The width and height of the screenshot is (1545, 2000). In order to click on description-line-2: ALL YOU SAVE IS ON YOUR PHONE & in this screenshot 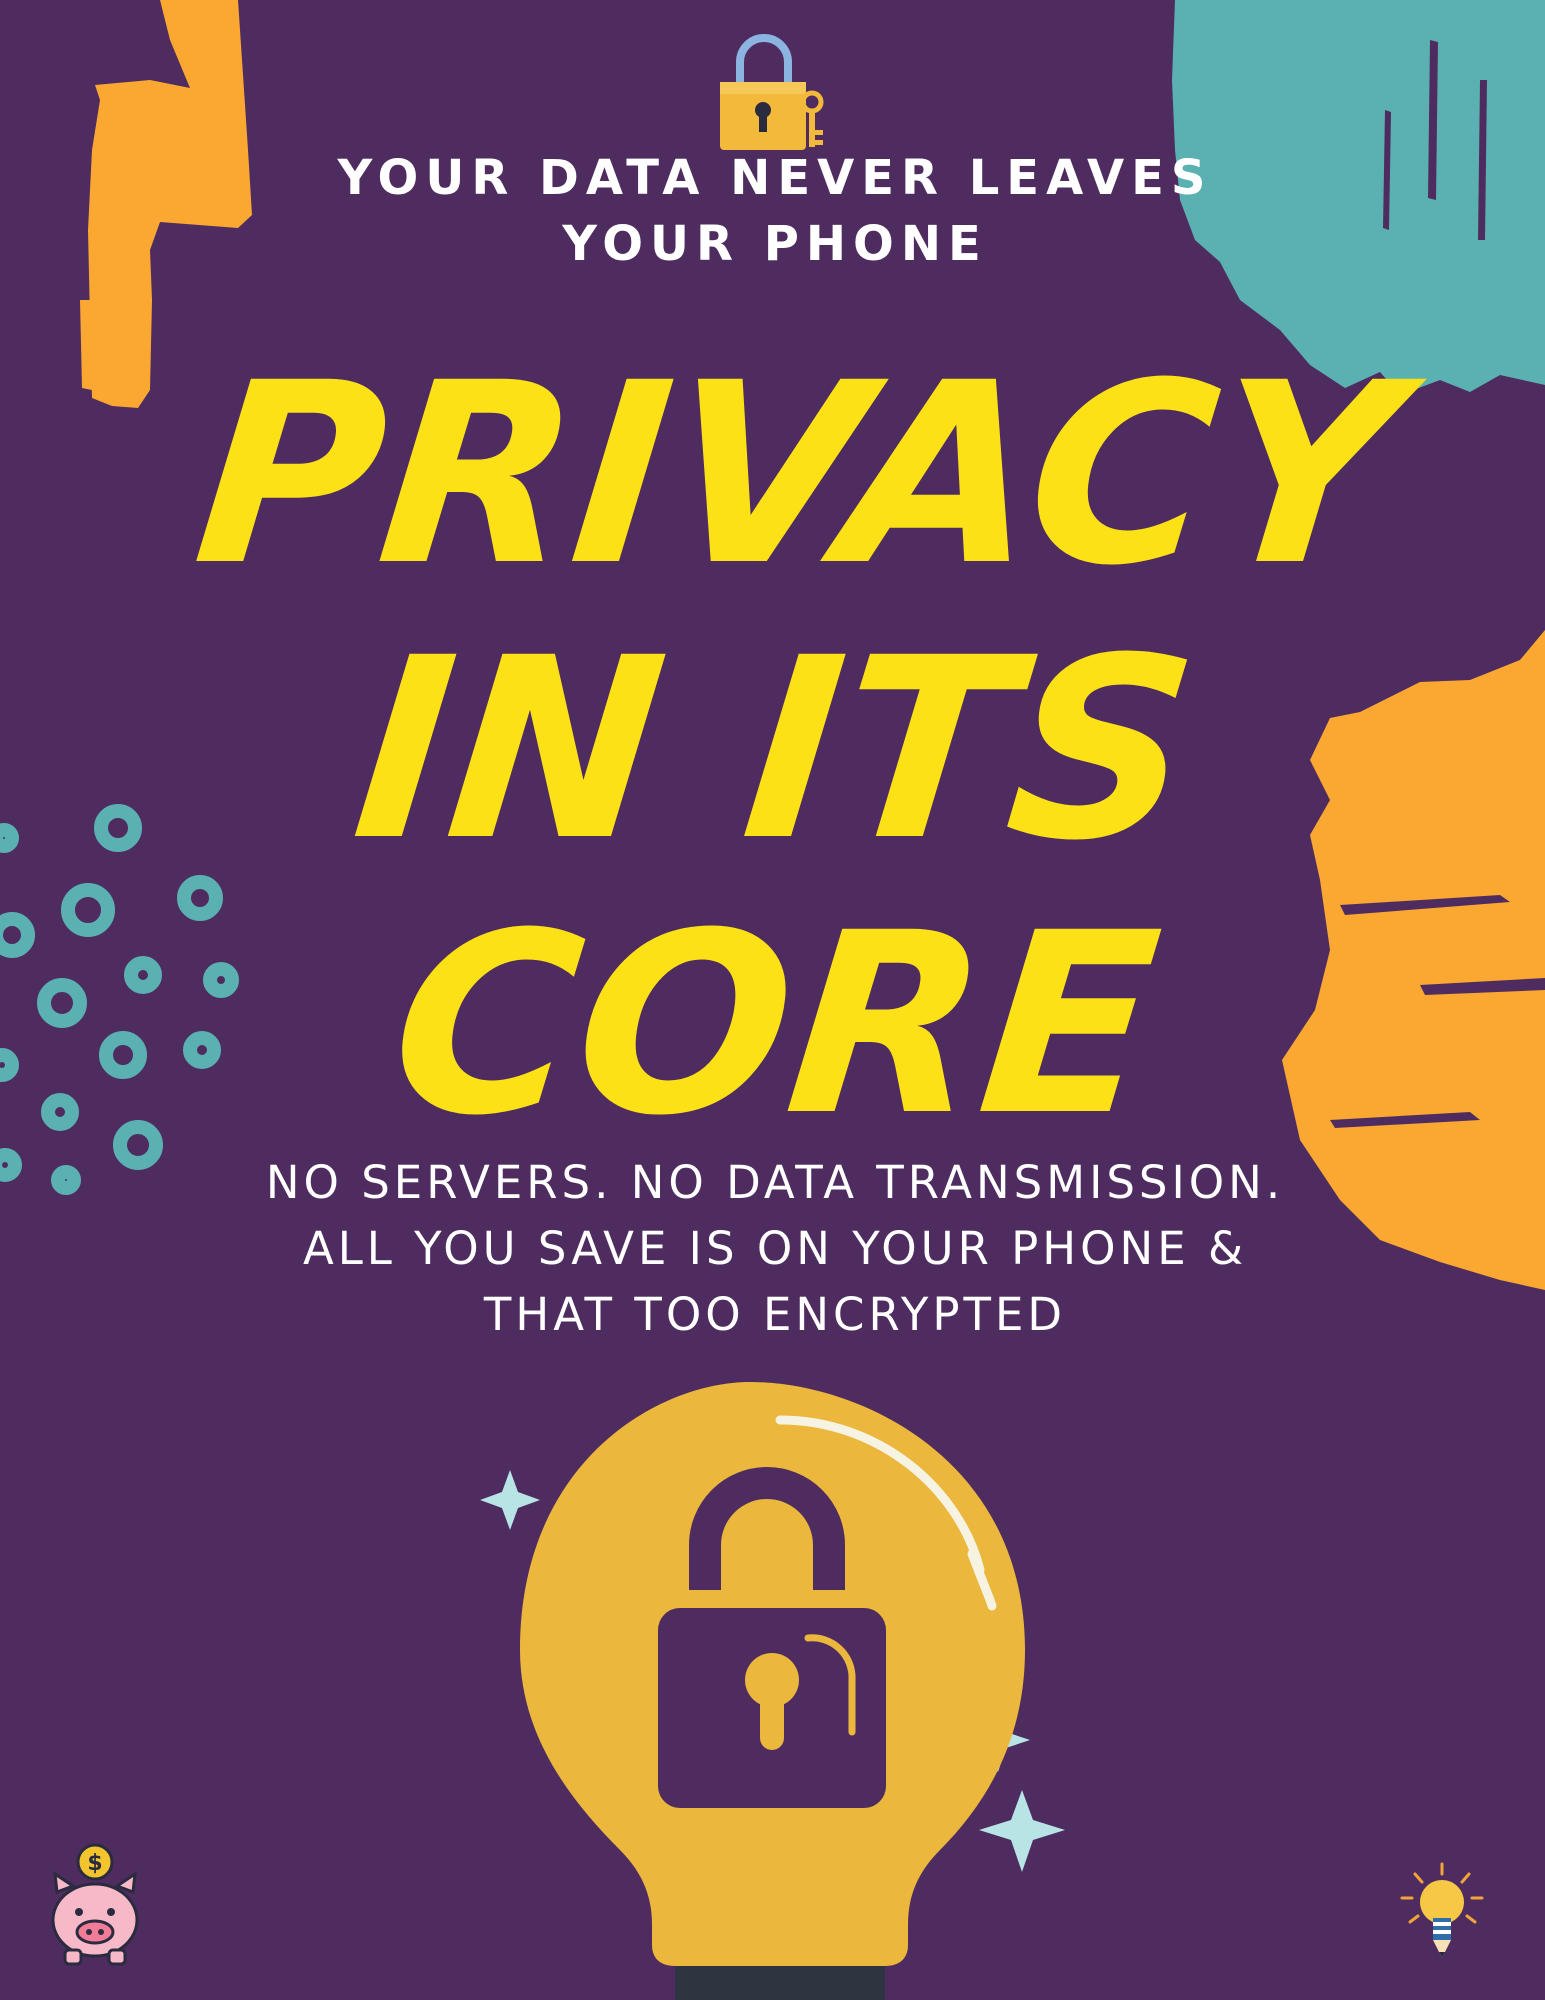, I will do `click(775, 1248)`.